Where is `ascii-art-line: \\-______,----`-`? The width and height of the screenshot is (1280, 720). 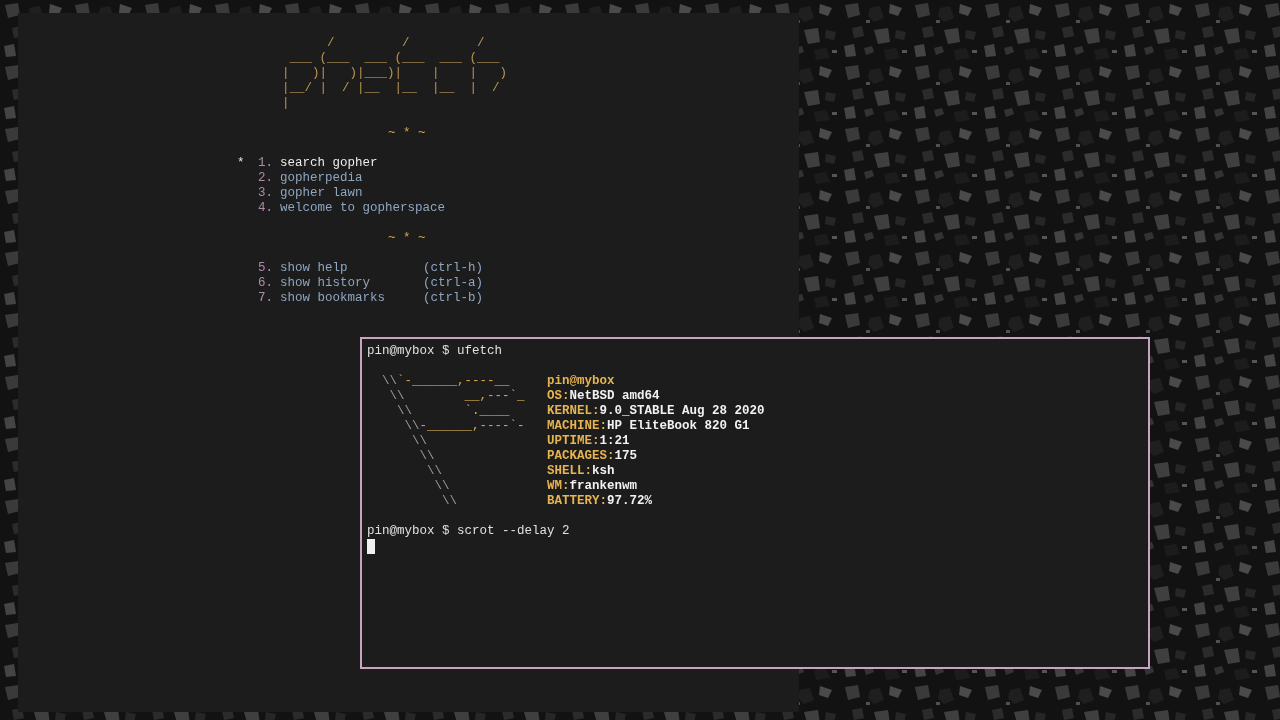
ascii-art-line: \\-______,----`- is located at coordinates (464, 426).